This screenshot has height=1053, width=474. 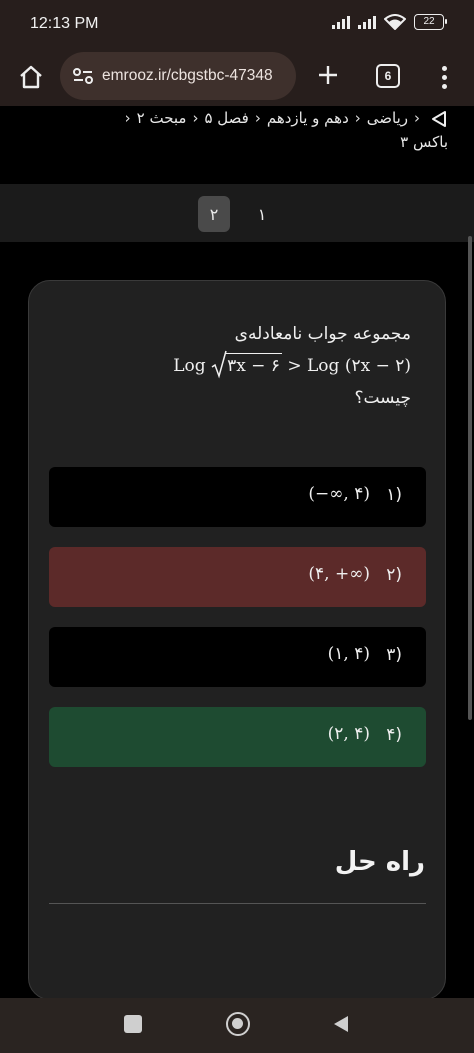 What do you see at coordinates (339, 574) in the screenshot?
I see `option-value: (۴, +∞)` at bounding box center [339, 574].